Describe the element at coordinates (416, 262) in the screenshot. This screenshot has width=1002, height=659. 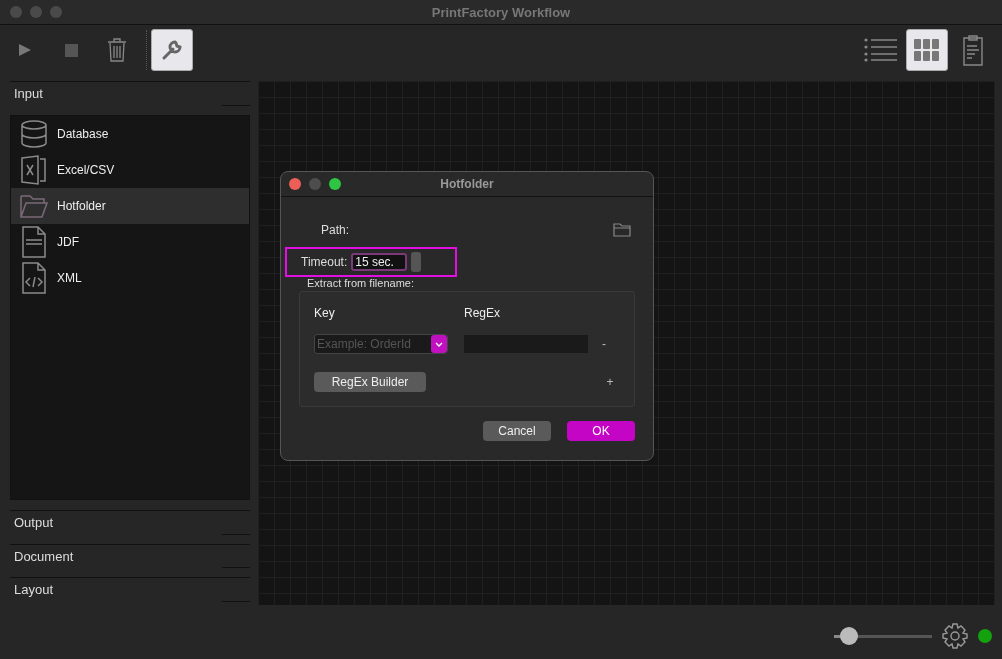
I see `stepper` at that location.